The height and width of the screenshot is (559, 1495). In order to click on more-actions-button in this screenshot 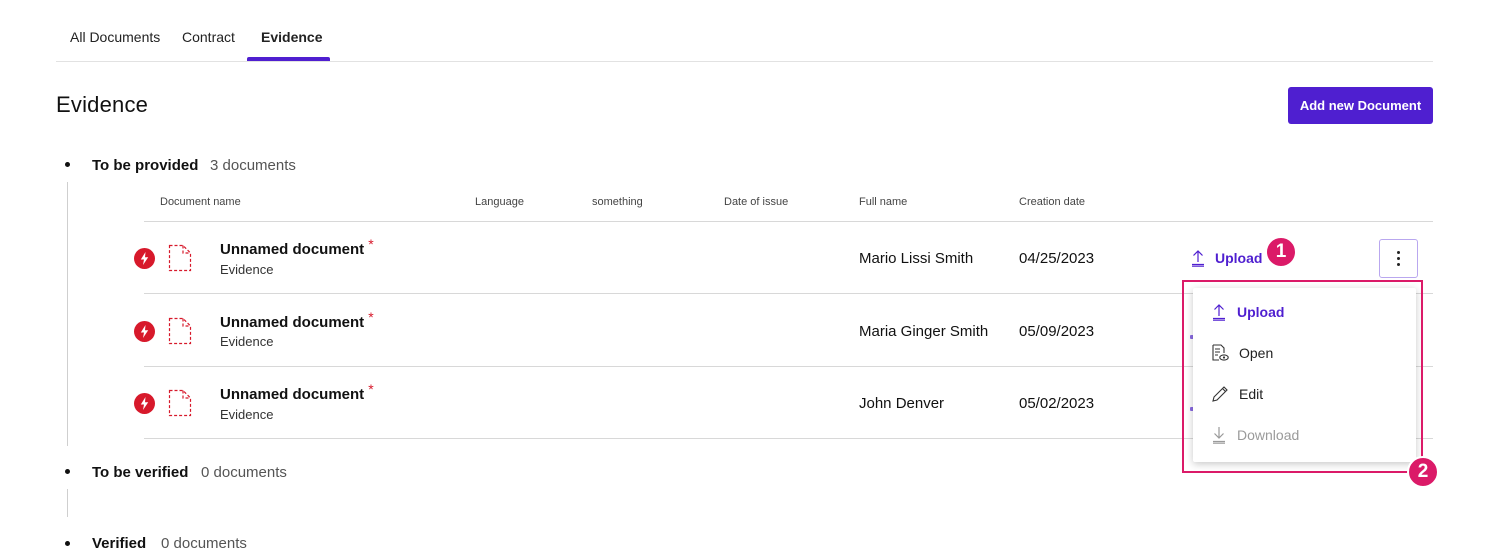, I will do `click(1398, 258)`.